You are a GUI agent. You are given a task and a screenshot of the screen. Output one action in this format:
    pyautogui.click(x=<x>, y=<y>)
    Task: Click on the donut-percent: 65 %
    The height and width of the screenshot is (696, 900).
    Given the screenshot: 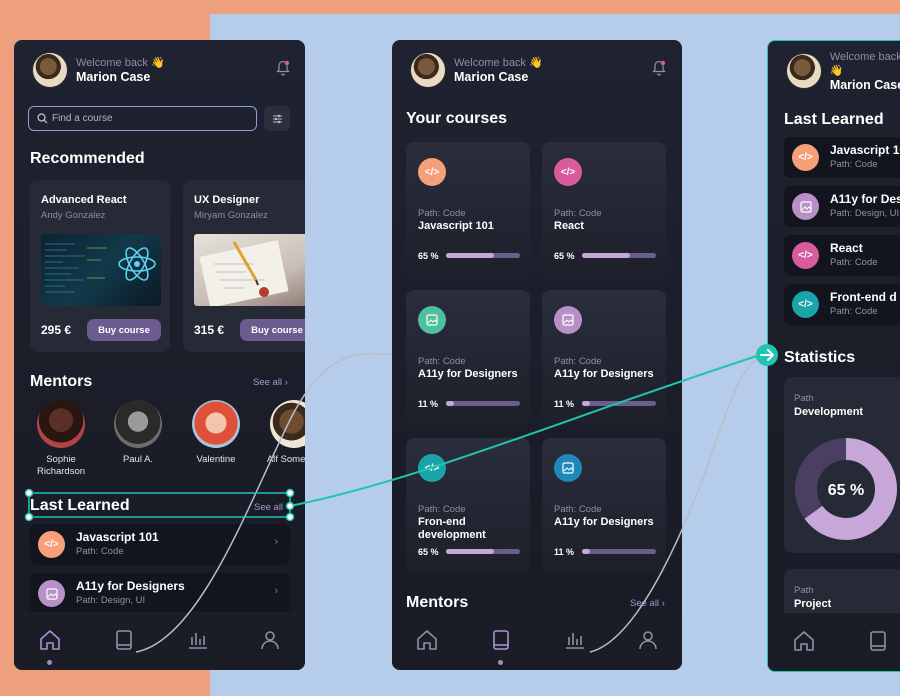 What is the action you would take?
    pyautogui.click(x=846, y=490)
    